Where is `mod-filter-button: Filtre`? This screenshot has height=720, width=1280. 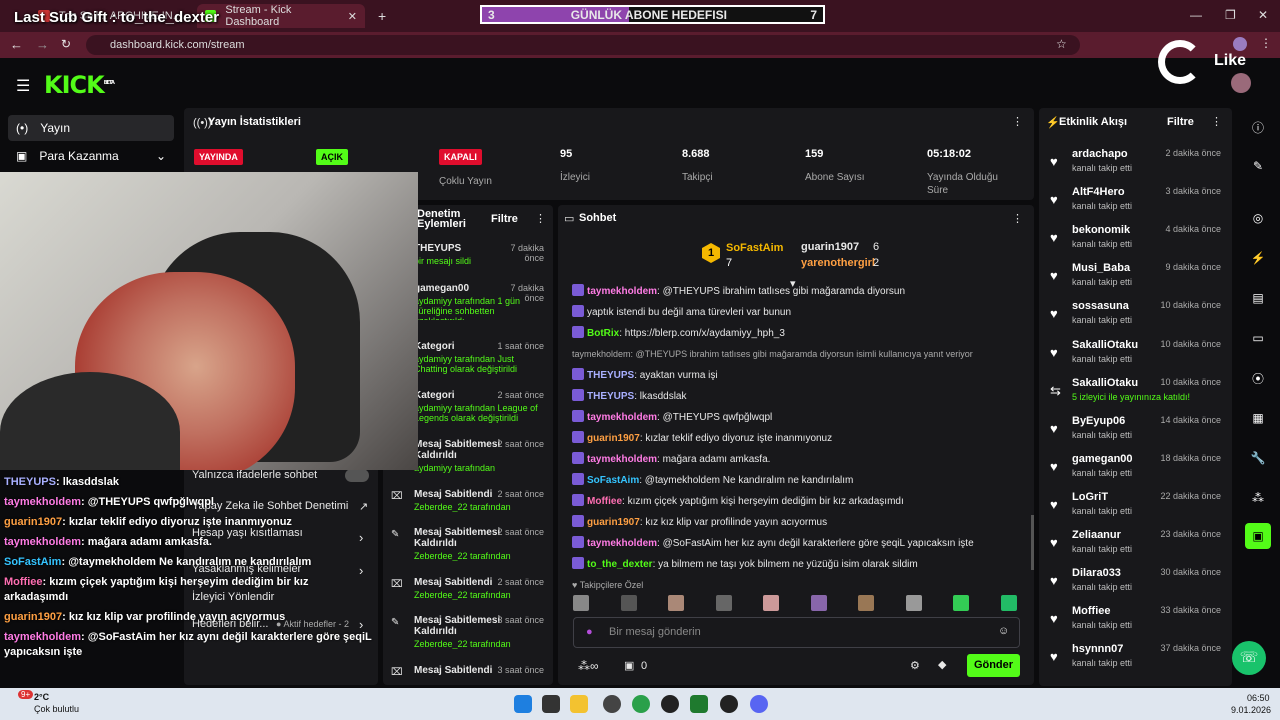 mod-filter-button: Filtre is located at coordinates (504, 219).